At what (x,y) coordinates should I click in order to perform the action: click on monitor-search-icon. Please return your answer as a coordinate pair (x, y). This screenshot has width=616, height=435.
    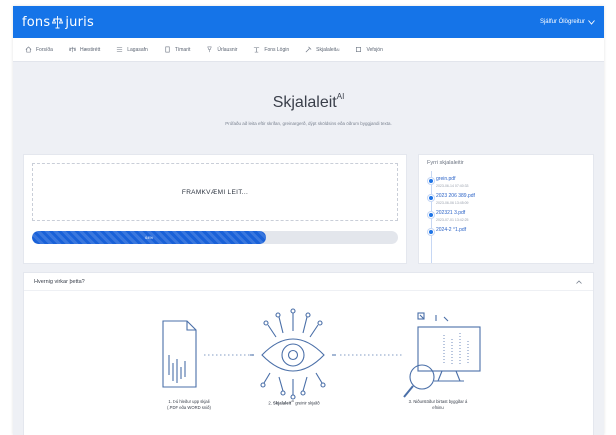
    Looking at the image, I should click on (442, 355).